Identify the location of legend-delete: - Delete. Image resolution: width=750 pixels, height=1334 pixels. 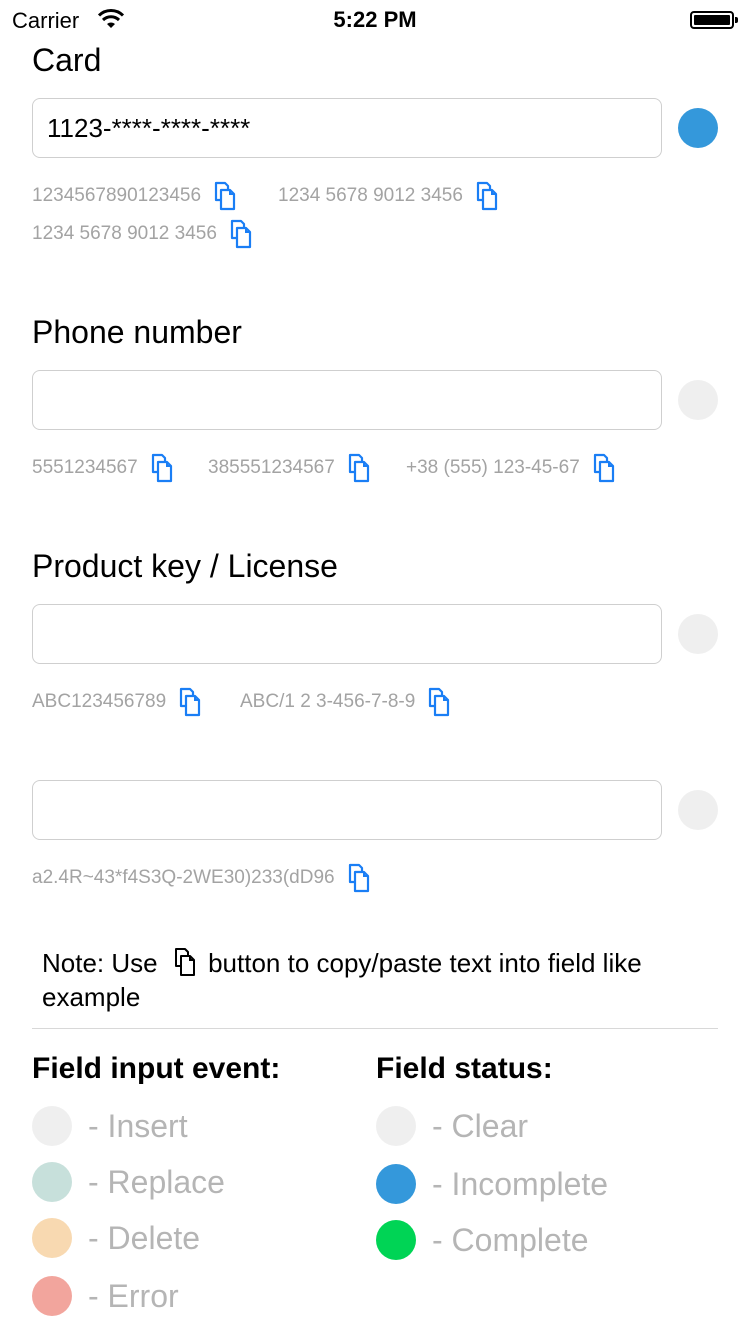
(116, 1238).